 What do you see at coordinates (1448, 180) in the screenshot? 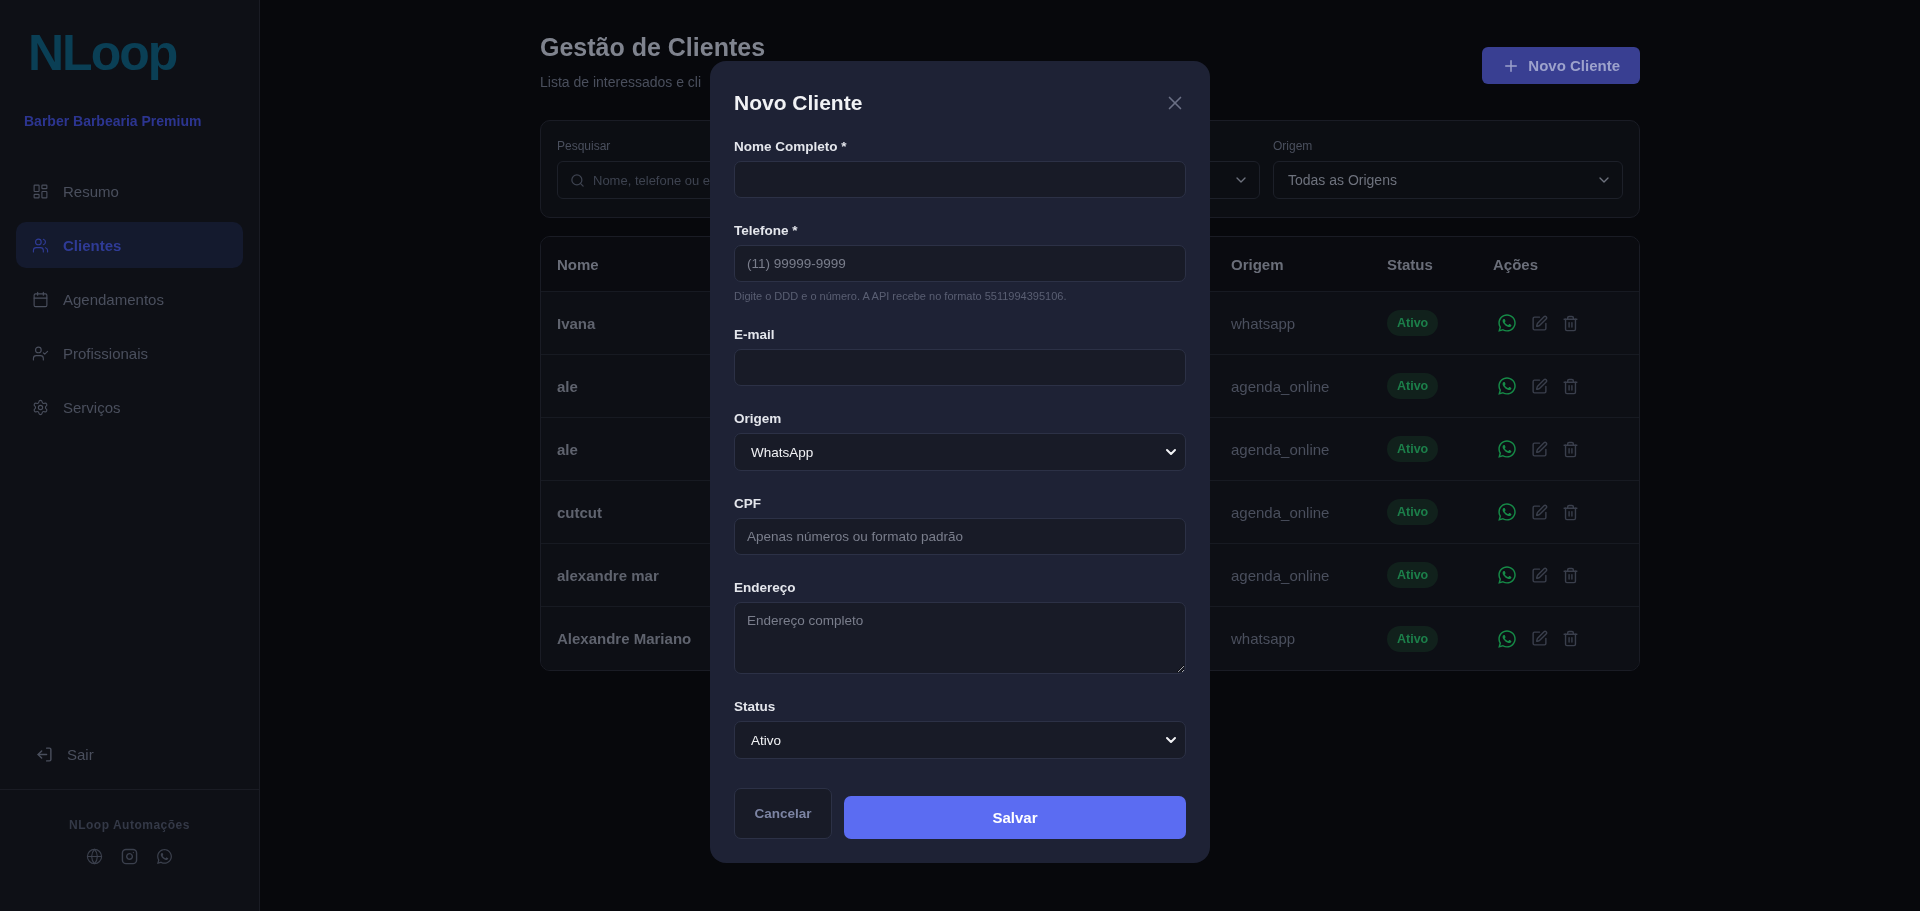
I see `origin-select: Todas as Origens` at bounding box center [1448, 180].